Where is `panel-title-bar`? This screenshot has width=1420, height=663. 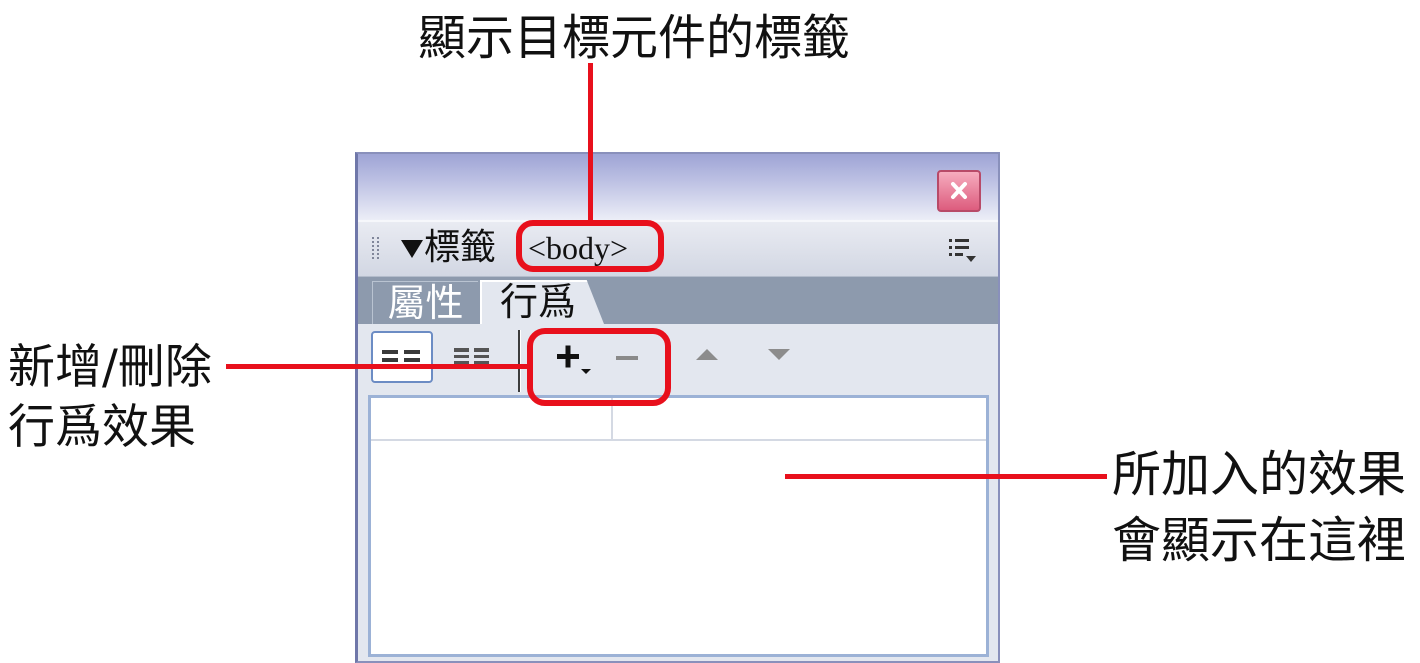 panel-title-bar is located at coordinates (678, 187).